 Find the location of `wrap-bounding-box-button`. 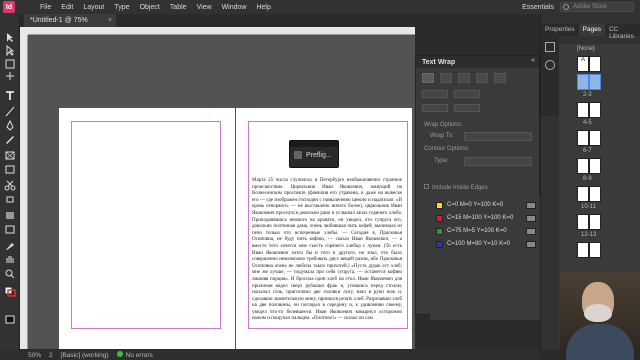

wrap-bounding-box-button is located at coordinates (446, 78).